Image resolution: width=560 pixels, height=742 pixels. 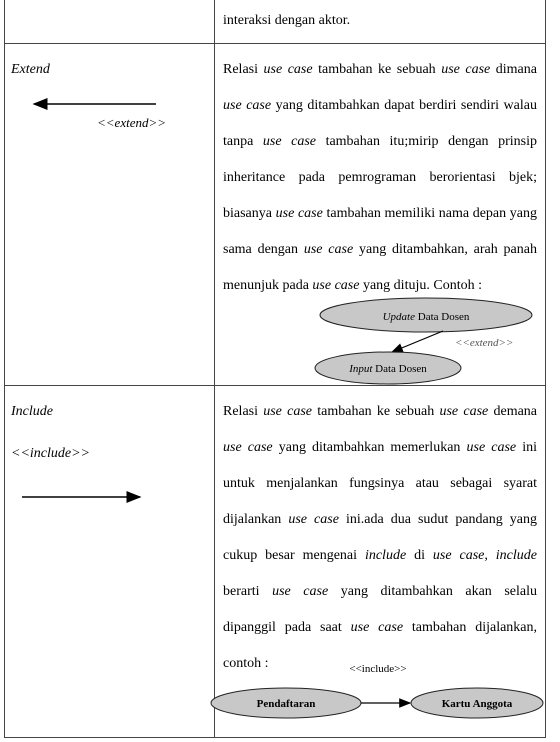 I want to click on usecase-label: Update Data Dosen, so click(x=426, y=317).